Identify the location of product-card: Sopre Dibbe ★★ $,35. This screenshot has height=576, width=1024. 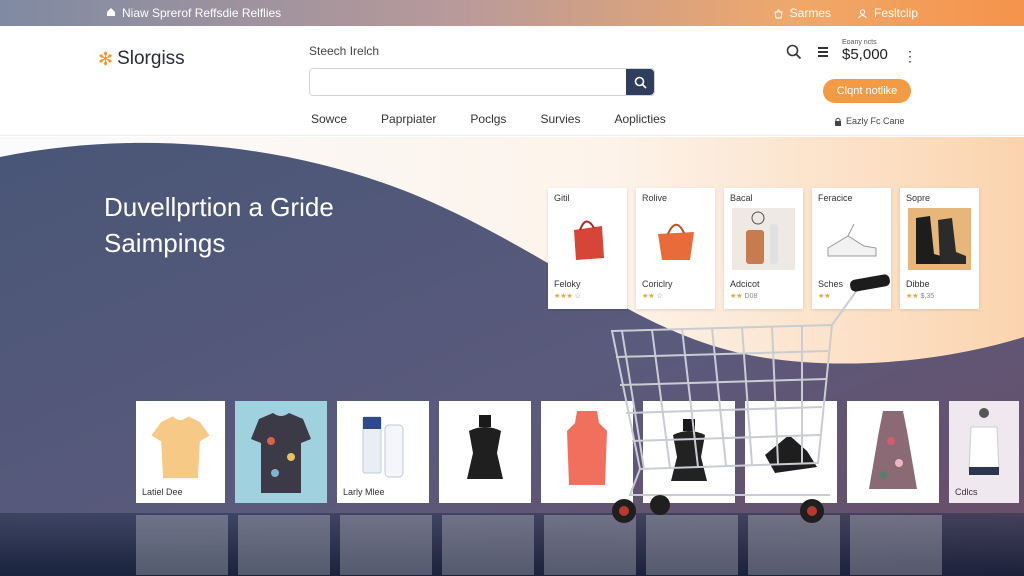
(939, 248).